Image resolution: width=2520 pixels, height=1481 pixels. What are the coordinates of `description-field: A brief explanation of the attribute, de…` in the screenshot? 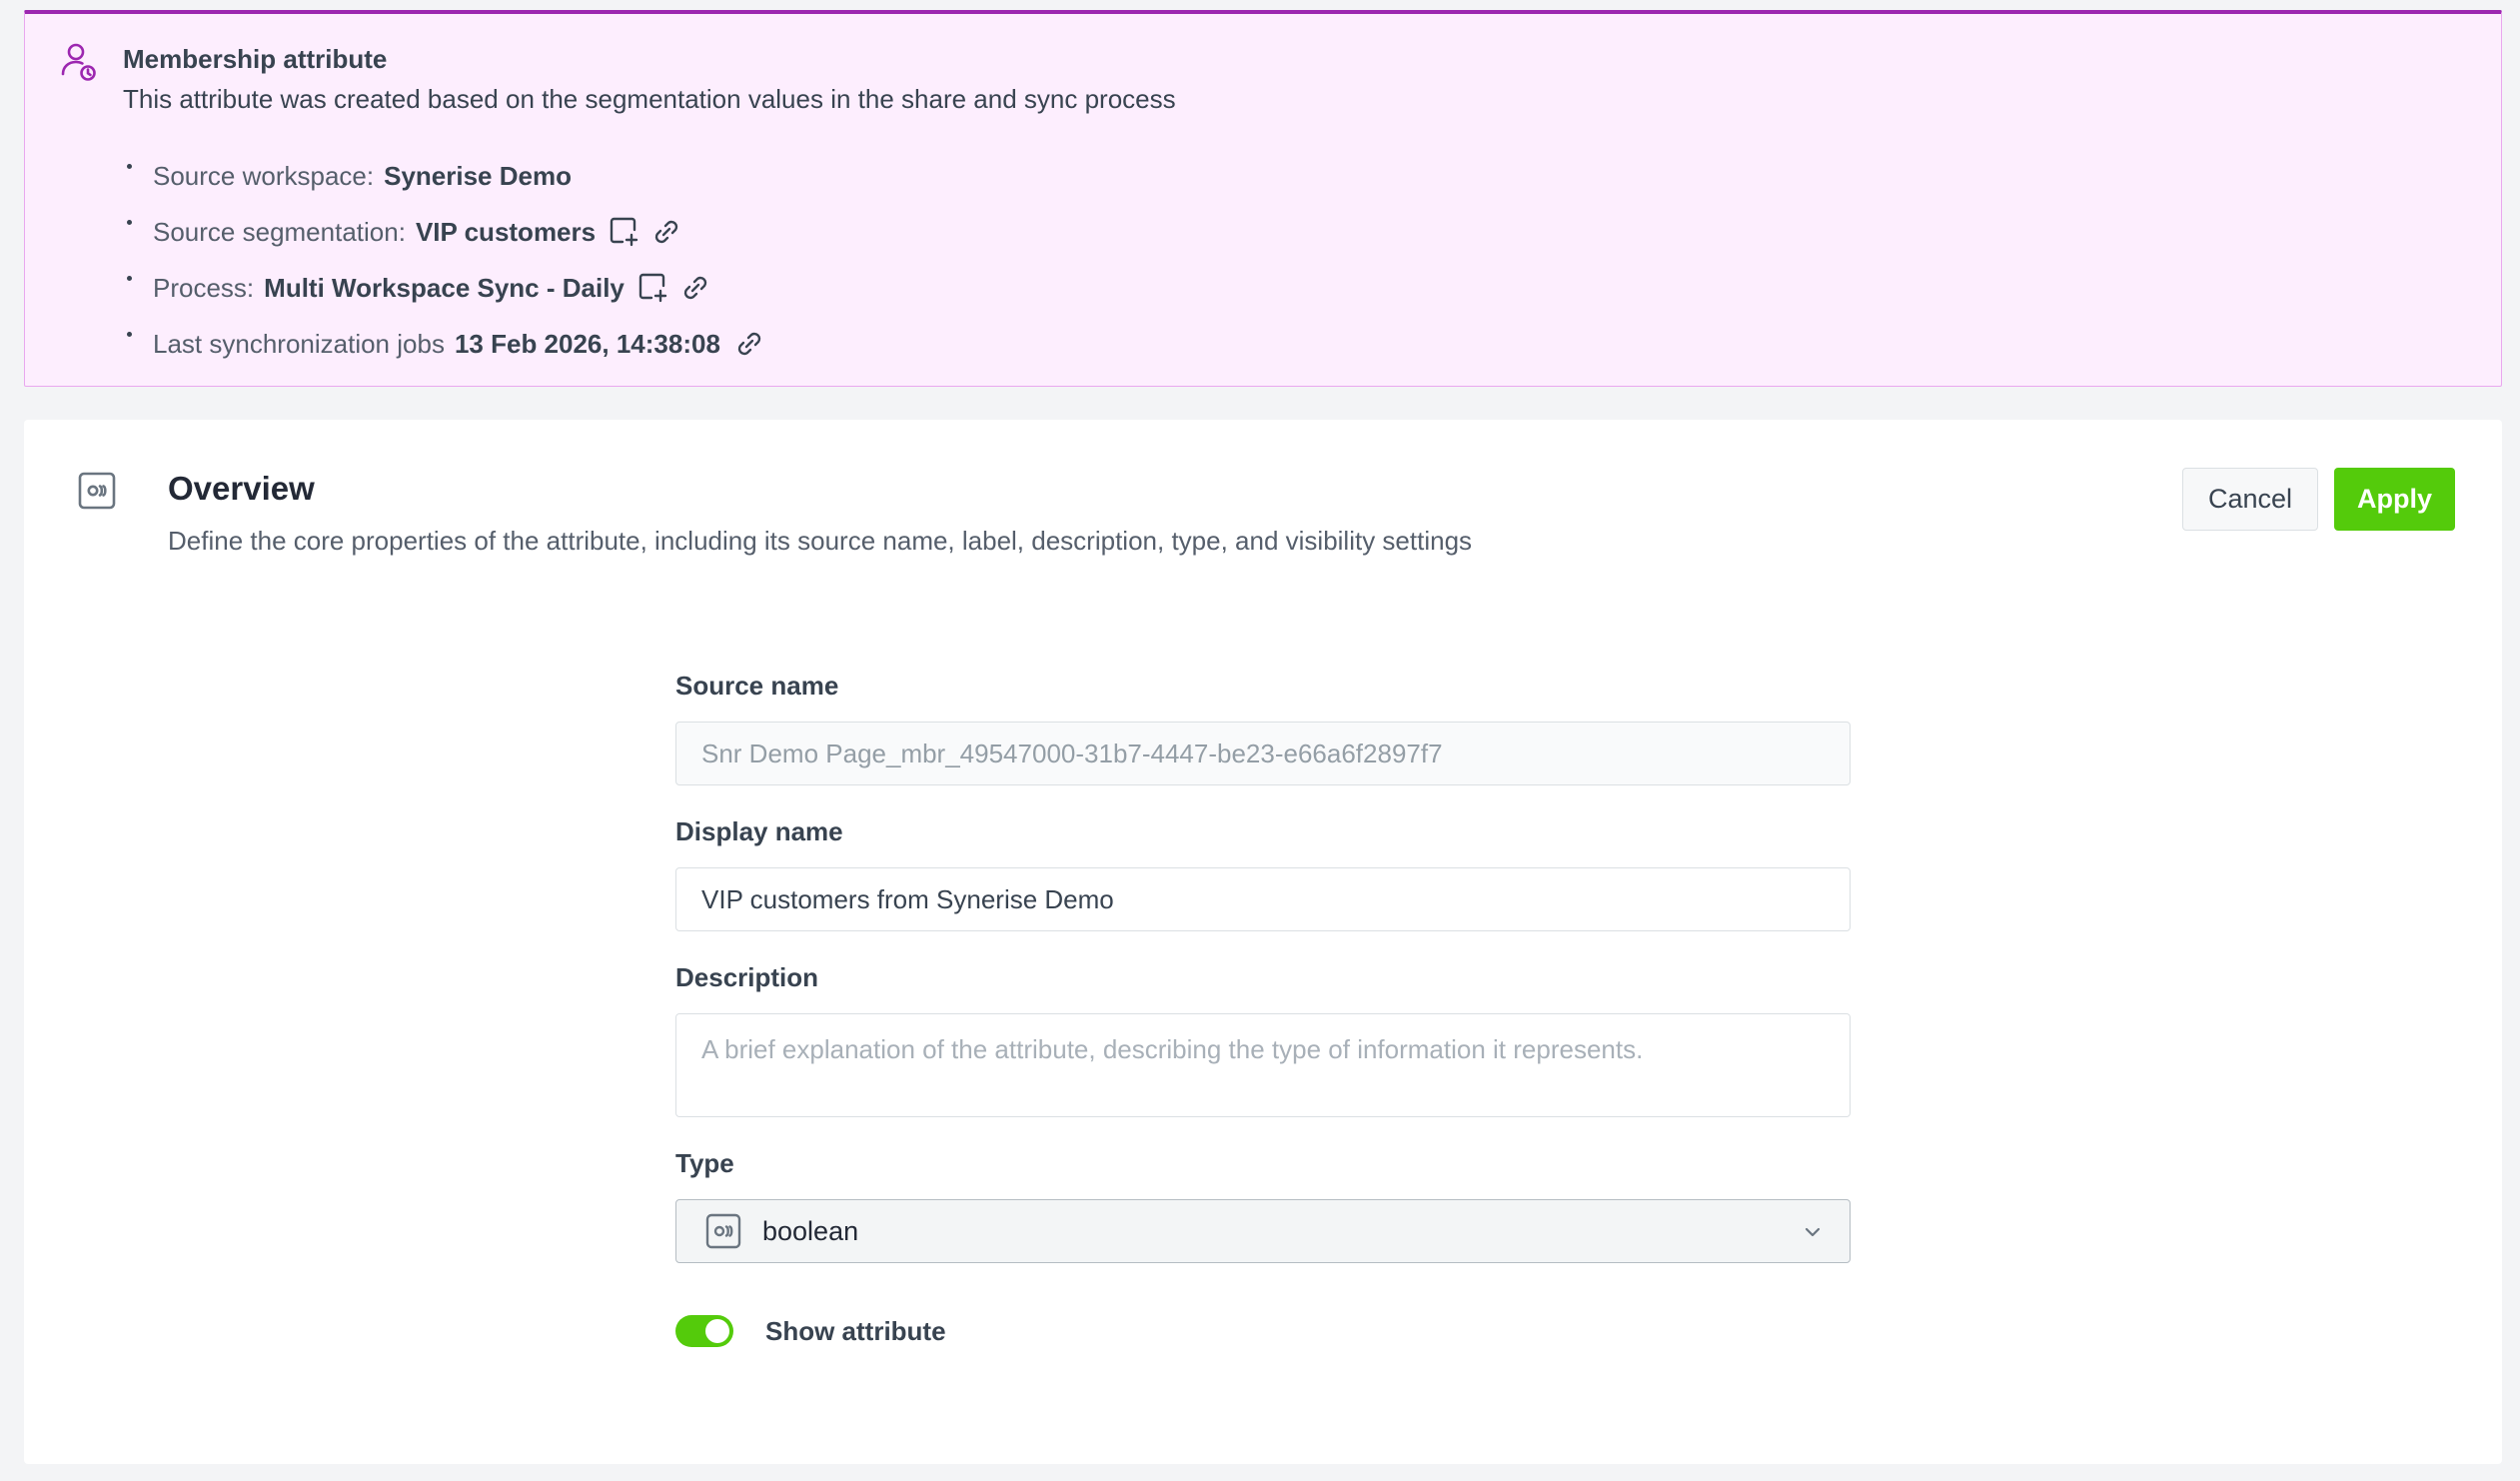 It's located at (1263, 1065).